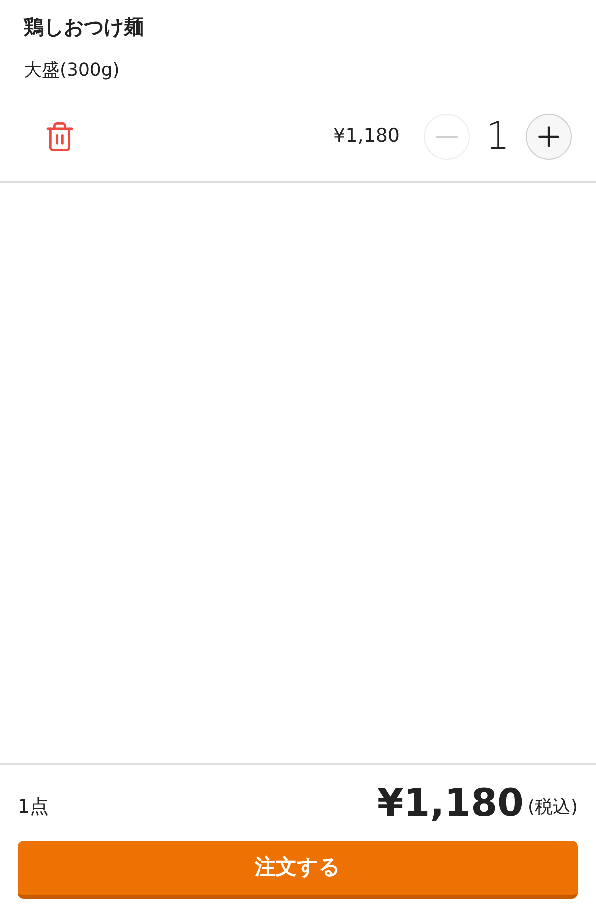 This screenshot has width=596, height=911. Describe the element at coordinates (367, 137) in the screenshot. I see `item-price: ¥1,180` at that location.